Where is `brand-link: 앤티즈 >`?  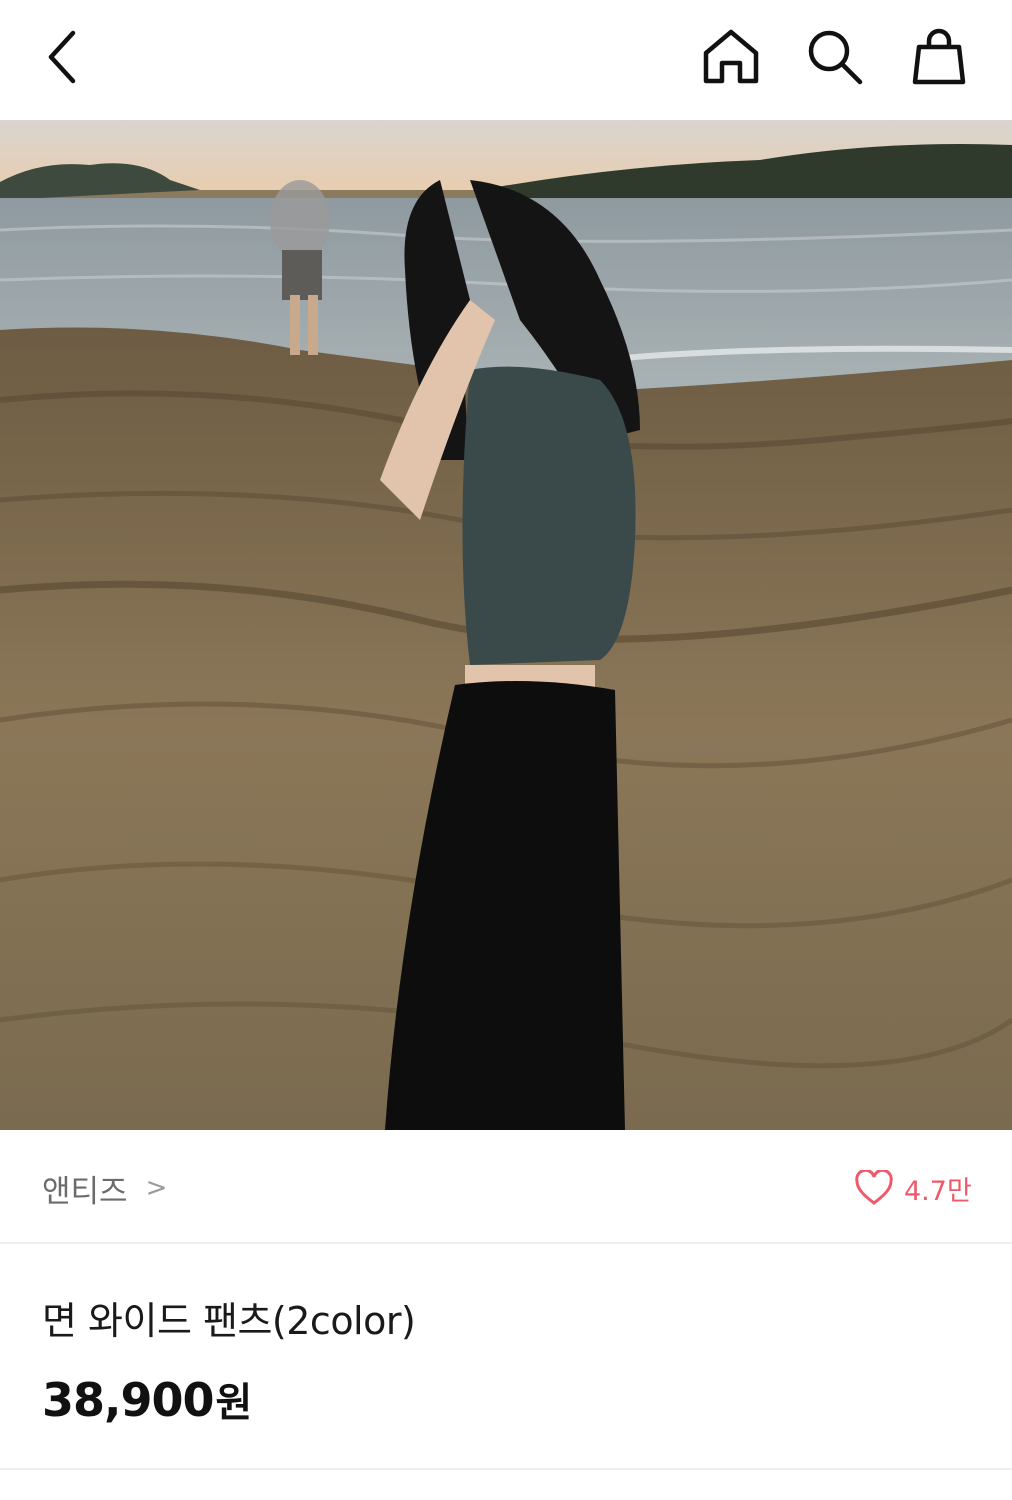 brand-link: 앤티즈 > is located at coordinates (105, 1189).